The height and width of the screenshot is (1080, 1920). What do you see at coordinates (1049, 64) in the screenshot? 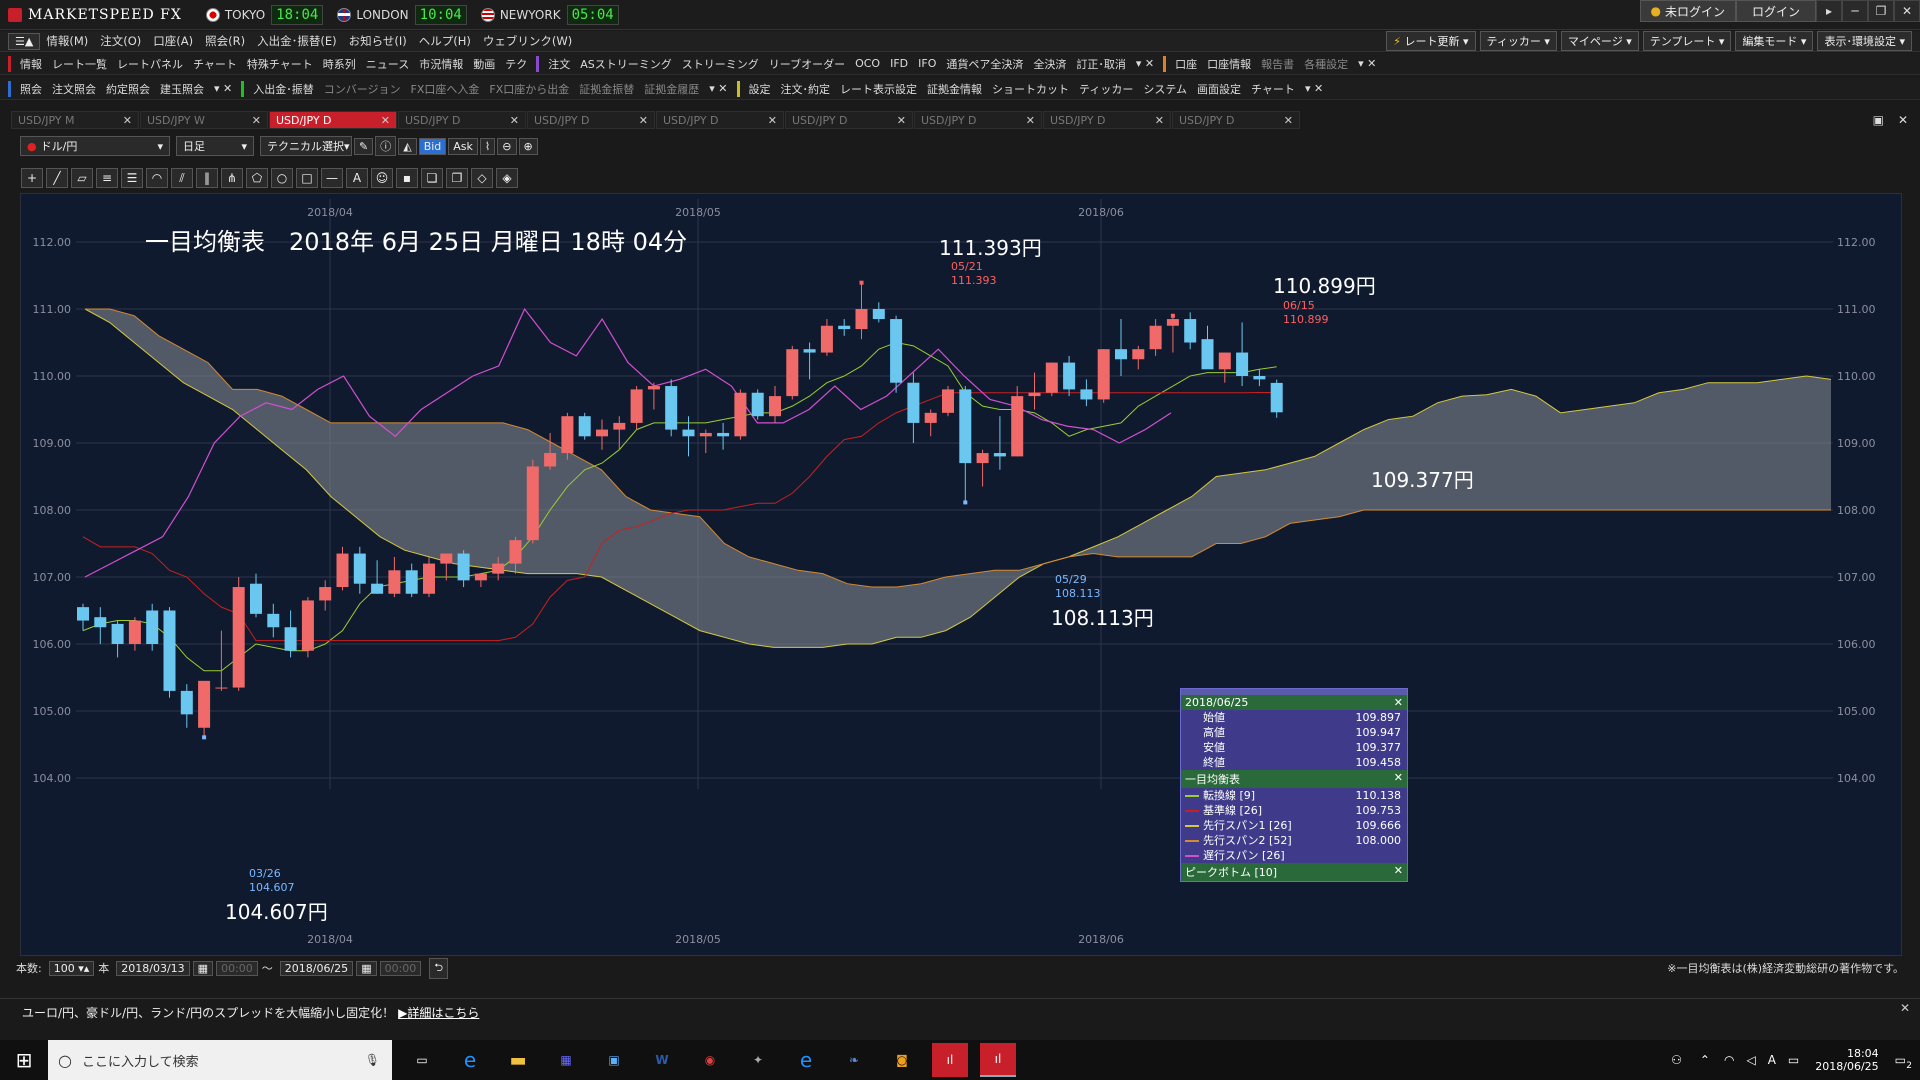
I see `tb-all-settle: 全決済` at bounding box center [1049, 64].